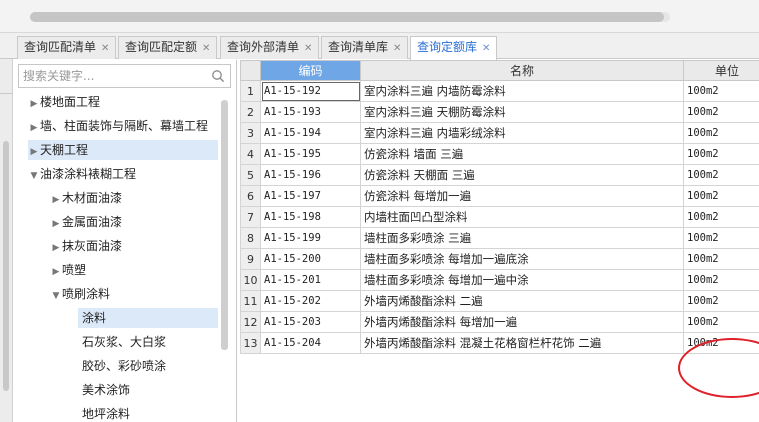 This screenshot has height=422, width=759. Describe the element at coordinates (310, 259) in the screenshot. I see `cell-code: A1-15-200` at that location.